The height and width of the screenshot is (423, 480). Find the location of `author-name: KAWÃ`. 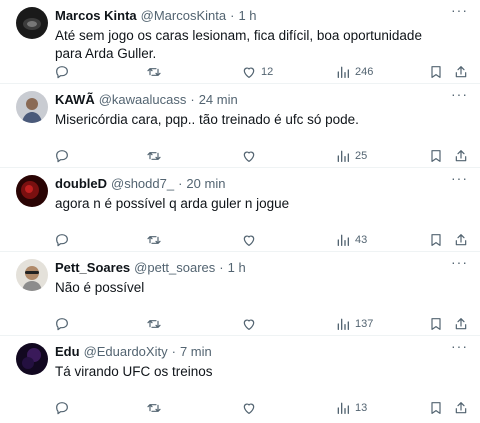

author-name: KAWÃ is located at coordinates (75, 100).